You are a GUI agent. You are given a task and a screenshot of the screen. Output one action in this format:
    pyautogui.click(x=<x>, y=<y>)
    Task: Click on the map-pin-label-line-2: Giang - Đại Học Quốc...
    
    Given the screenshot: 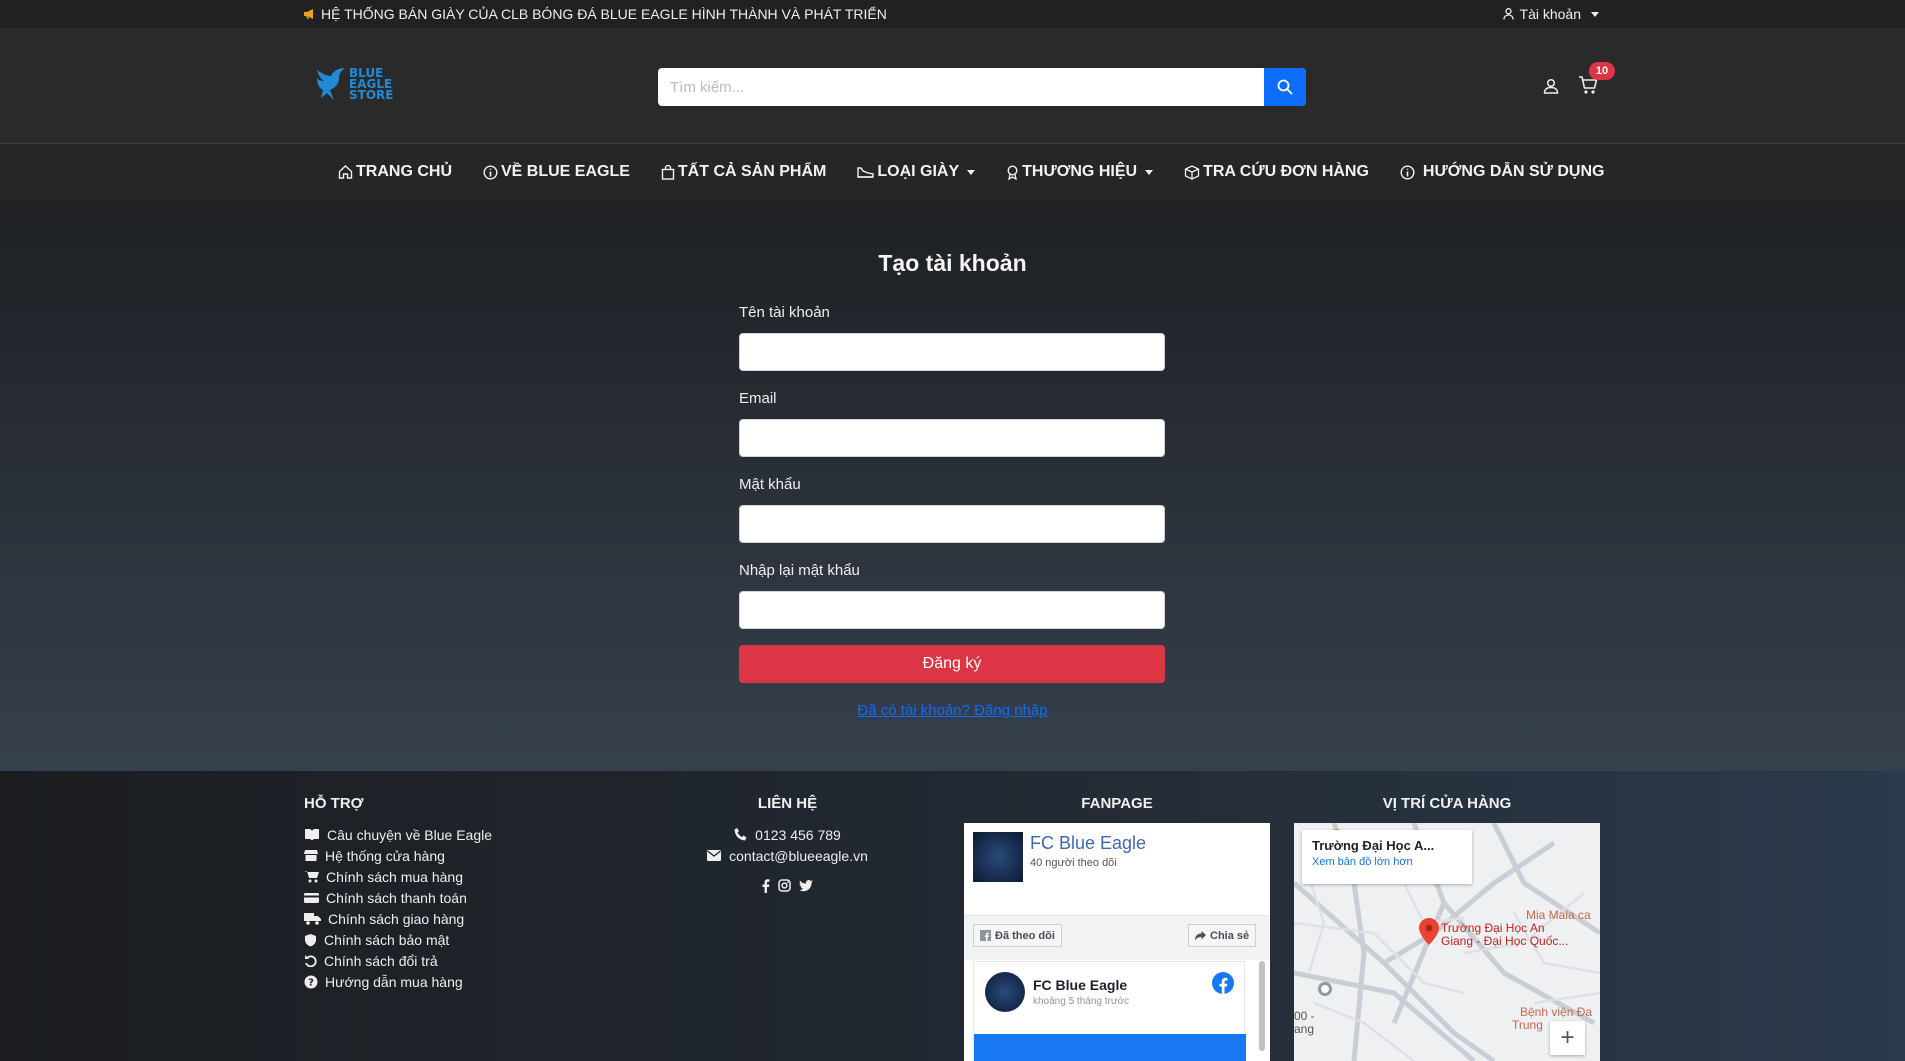 What is the action you would take?
    pyautogui.click(x=1505, y=941)
    